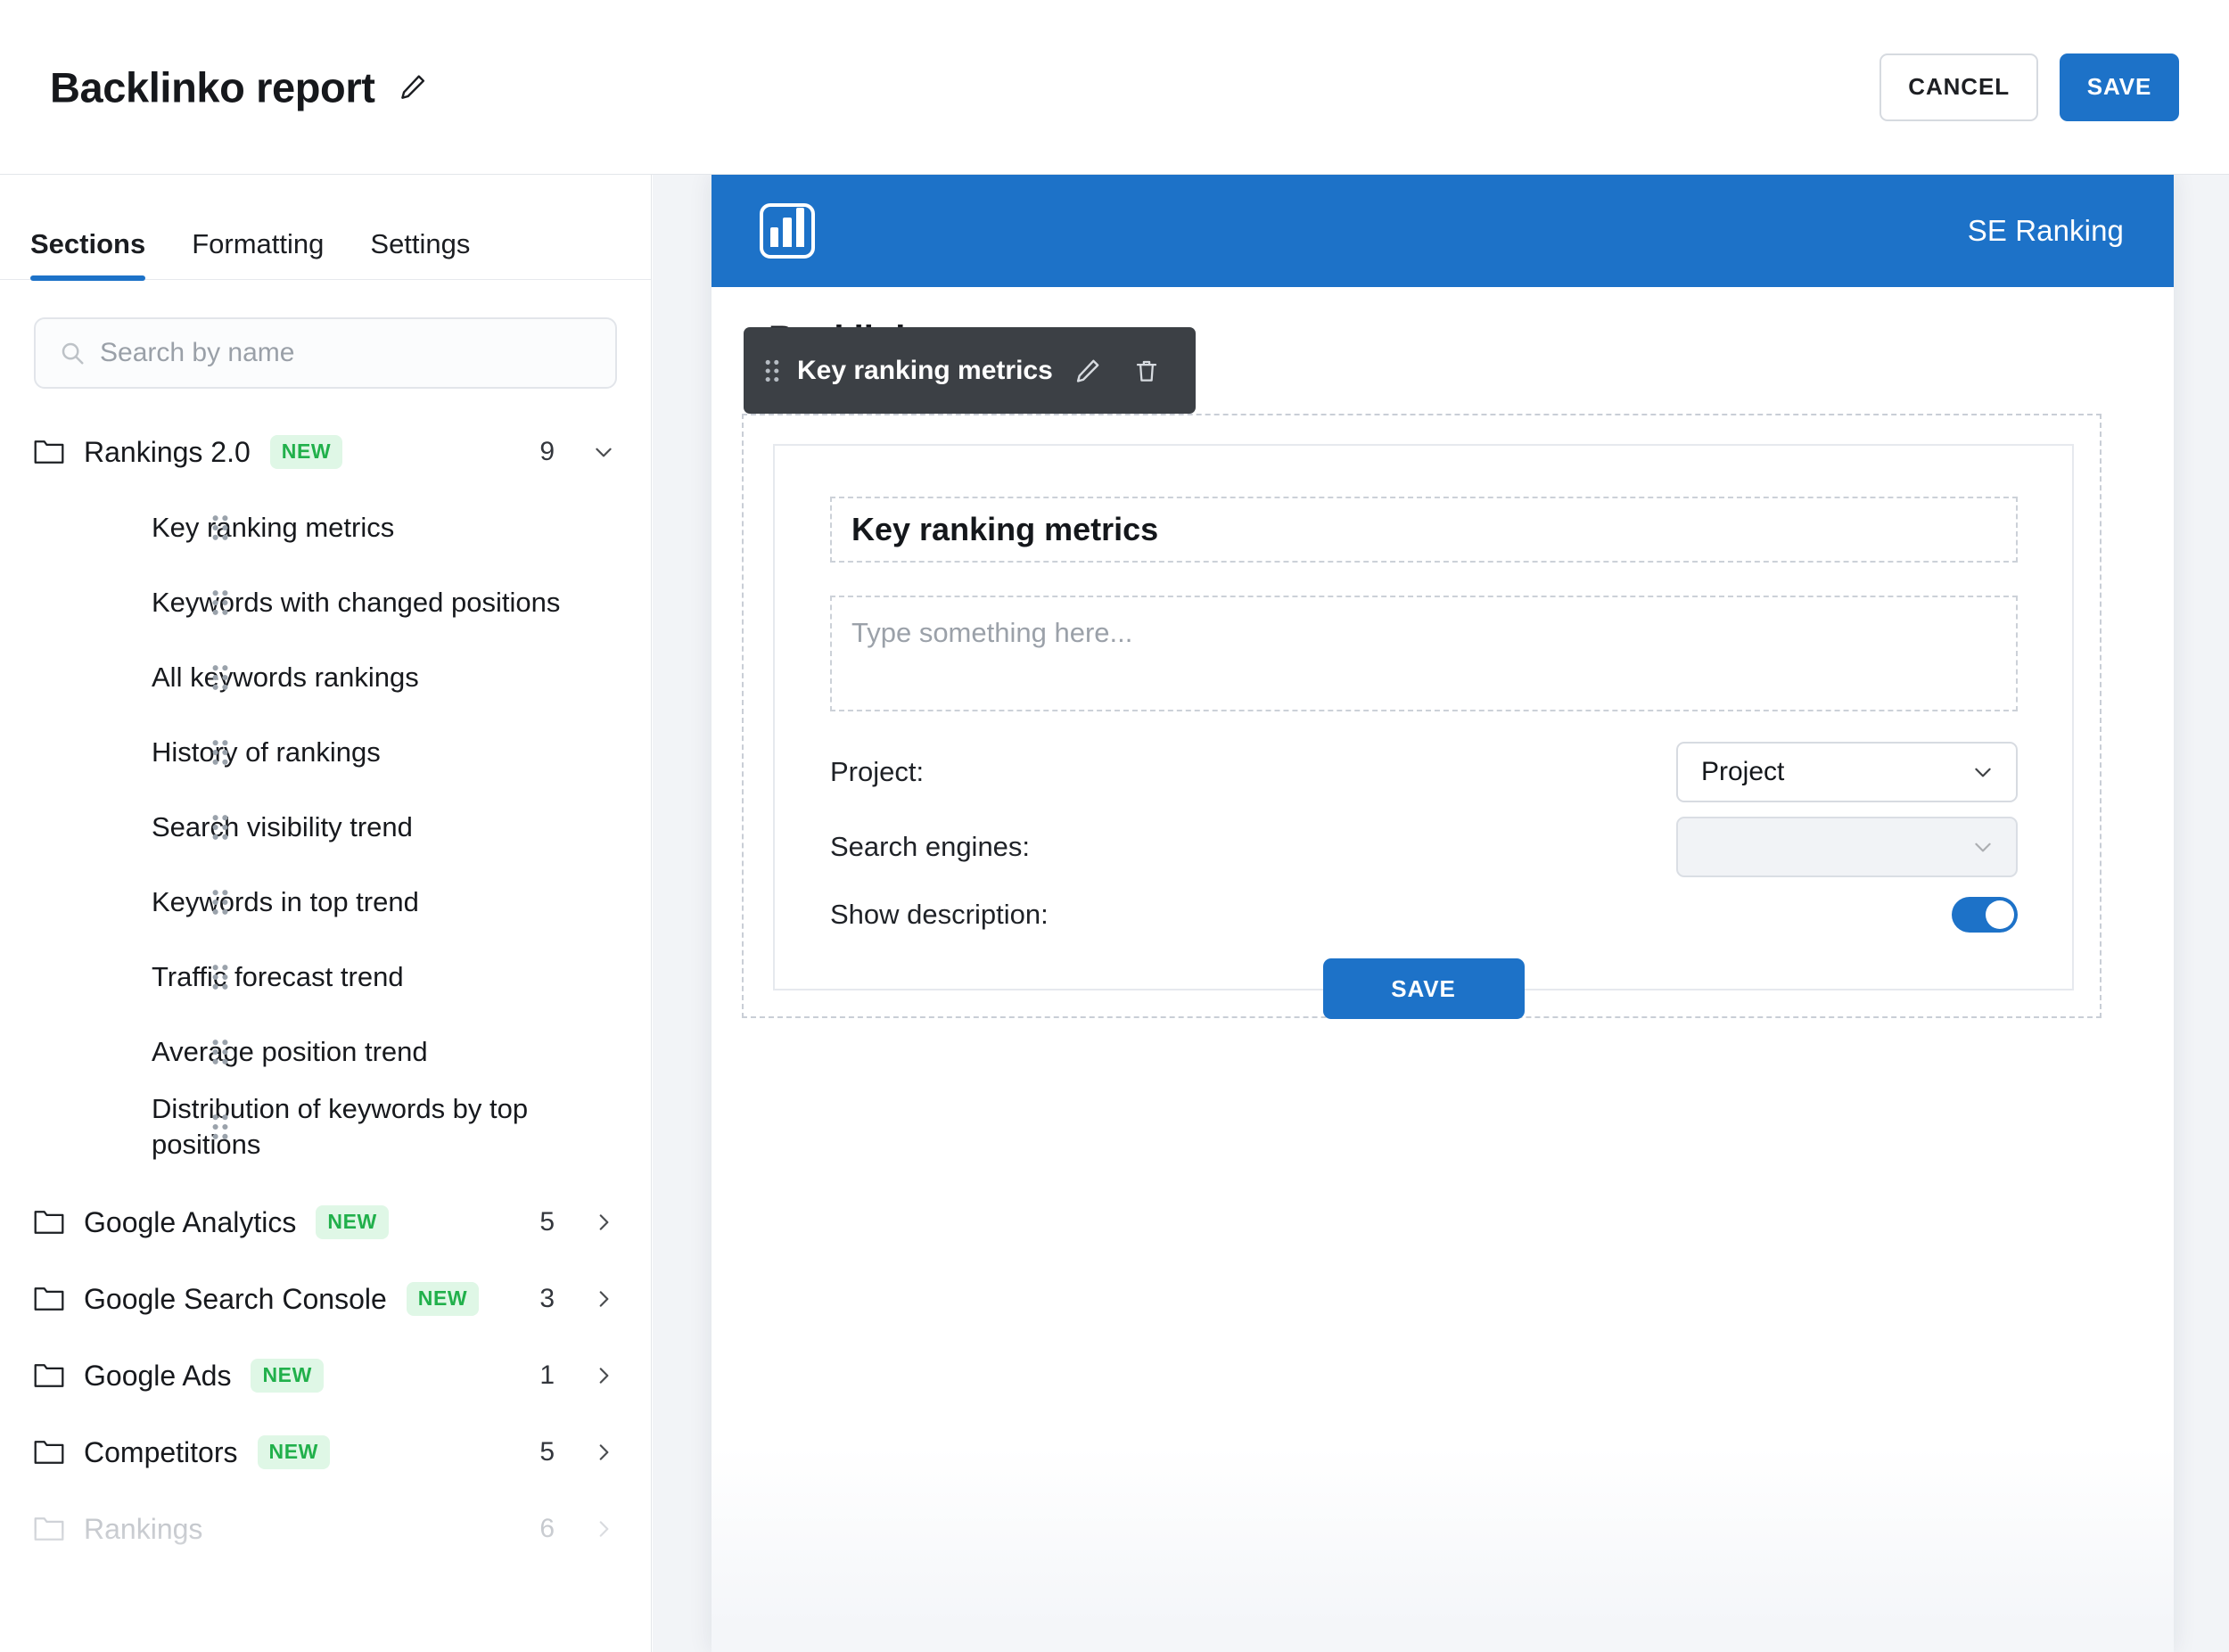 This screenshot has height=1652, width=2229. I want to click on show-description-toggle, so click(1985, 915).